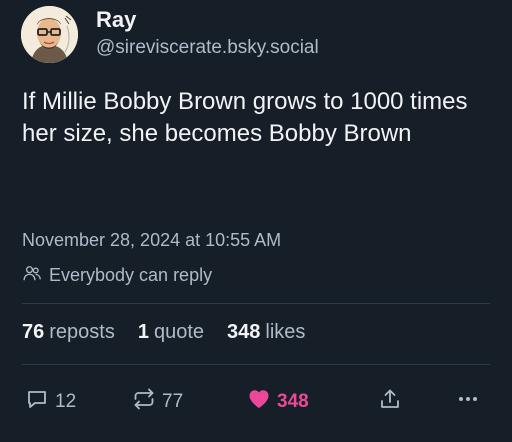 Image resolution: width=512 pixels, height=442 pixels. I want to click on repost-icon, so click(144, 402).